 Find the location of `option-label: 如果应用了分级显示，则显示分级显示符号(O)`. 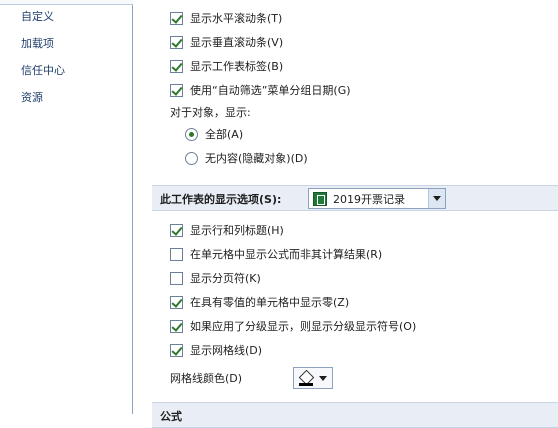

option-label: 如果应用了分级显示，则显示分级显示符号(O) is located at coordinates (303, 326).